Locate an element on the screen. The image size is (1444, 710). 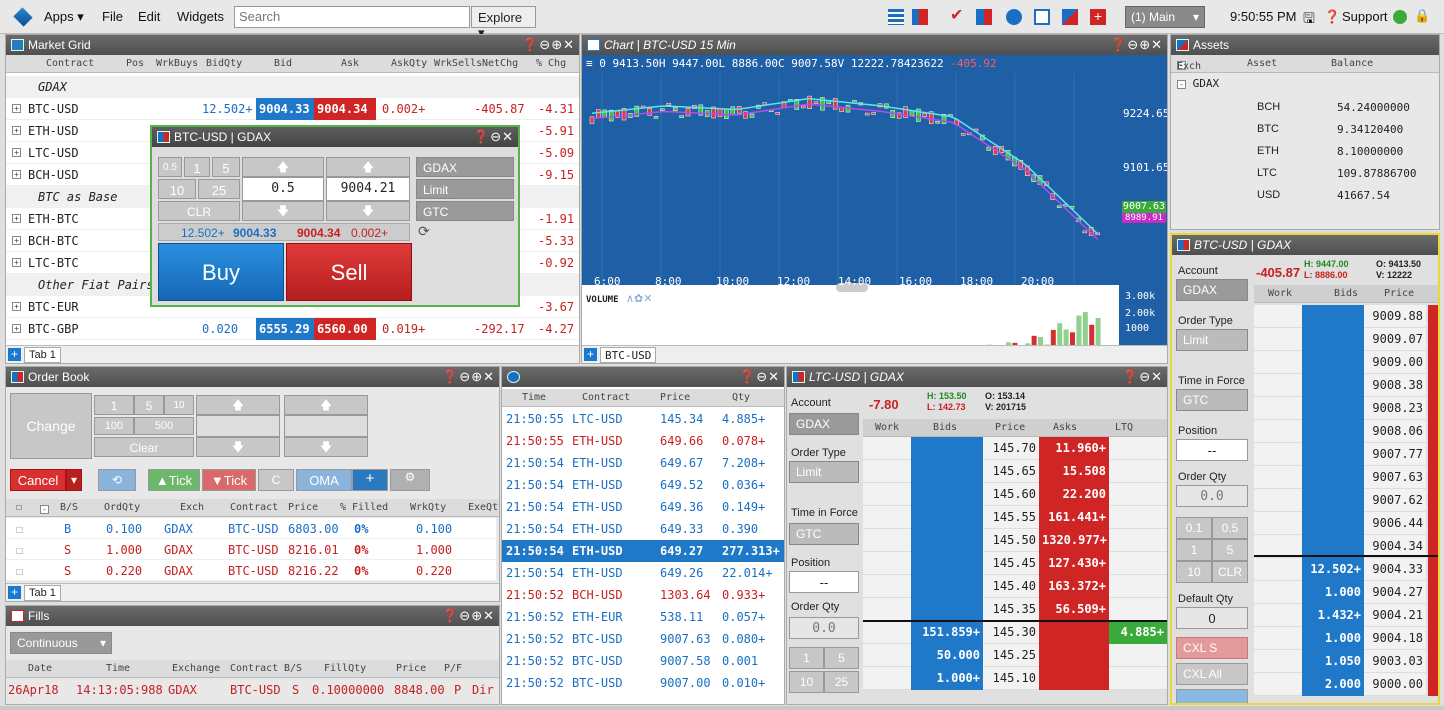
fills-titlebar: Fills ❓⊖⊕✕ is located at coordinates (252, 616).